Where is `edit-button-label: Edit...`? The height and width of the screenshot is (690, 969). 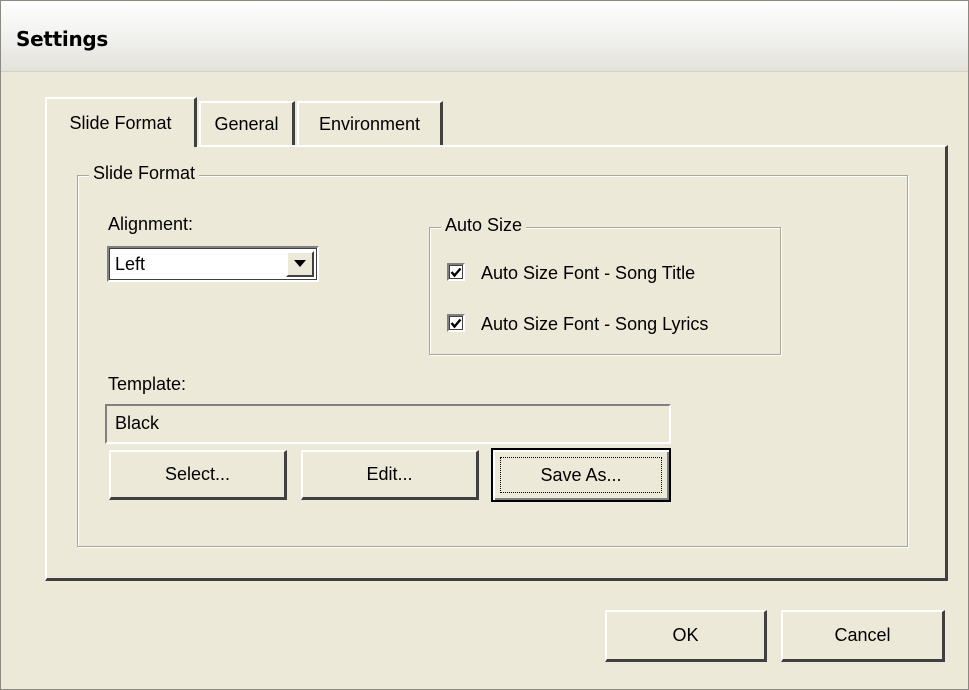 edit-button-label: Edit... is located at coordinates (389, 474).